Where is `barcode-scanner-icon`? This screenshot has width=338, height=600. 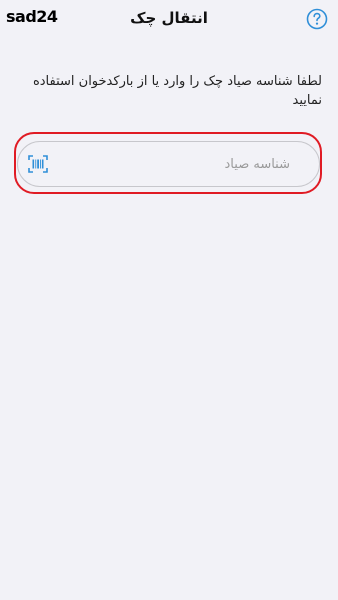 barcode-scanner-icon is located at coordinates (38, 164).